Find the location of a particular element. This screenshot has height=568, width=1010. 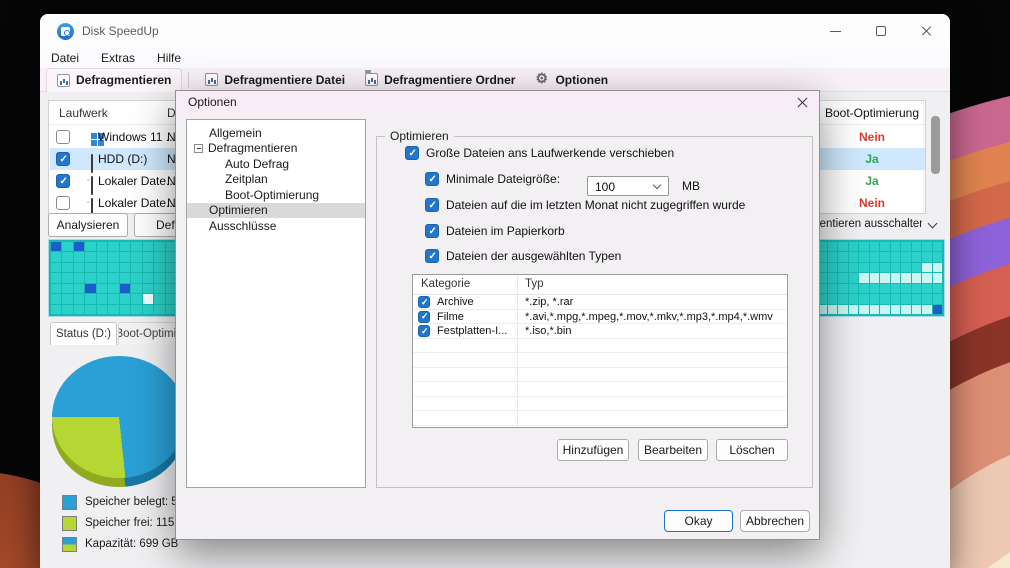

pie-chart is located at coordinates (119, 417).